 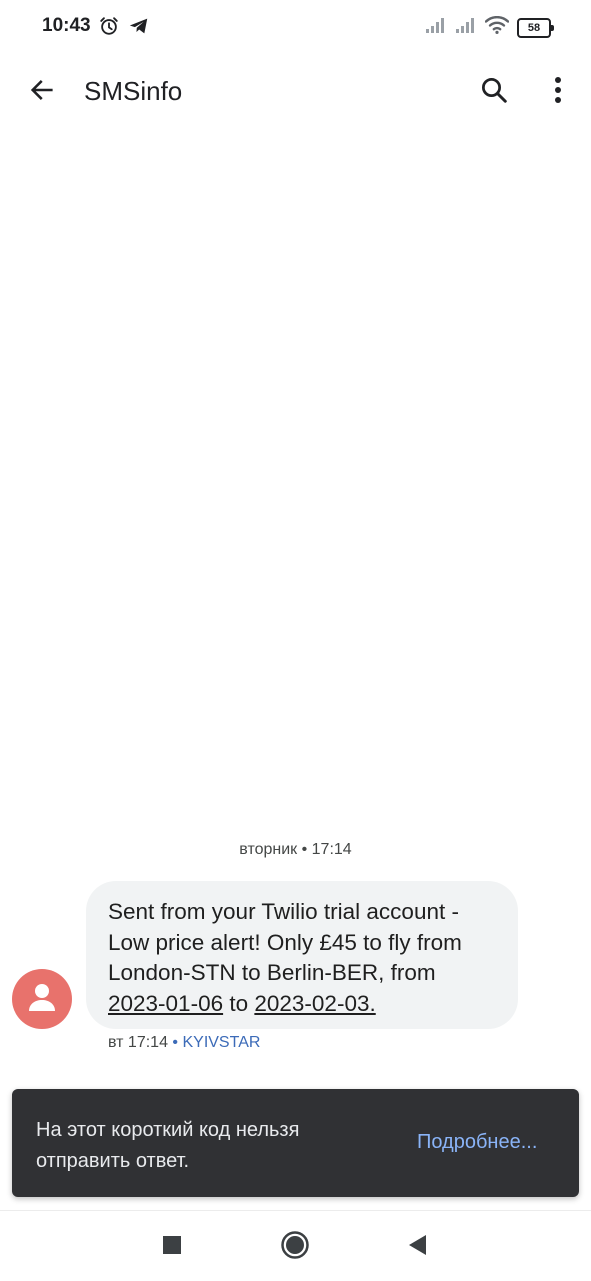 I want to click on recents-square-icon, so click(x=172, y=1247).